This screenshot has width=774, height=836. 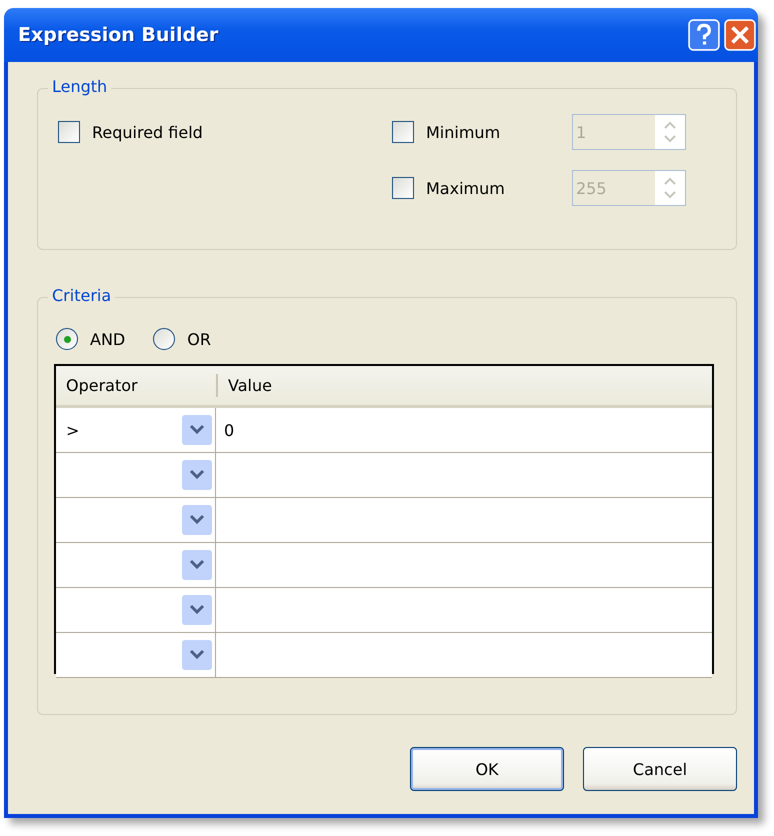 What do you see at coordinates (137, 385) in the screenshot?
I see `column-header: Operator` at bounding box center [137, 385].